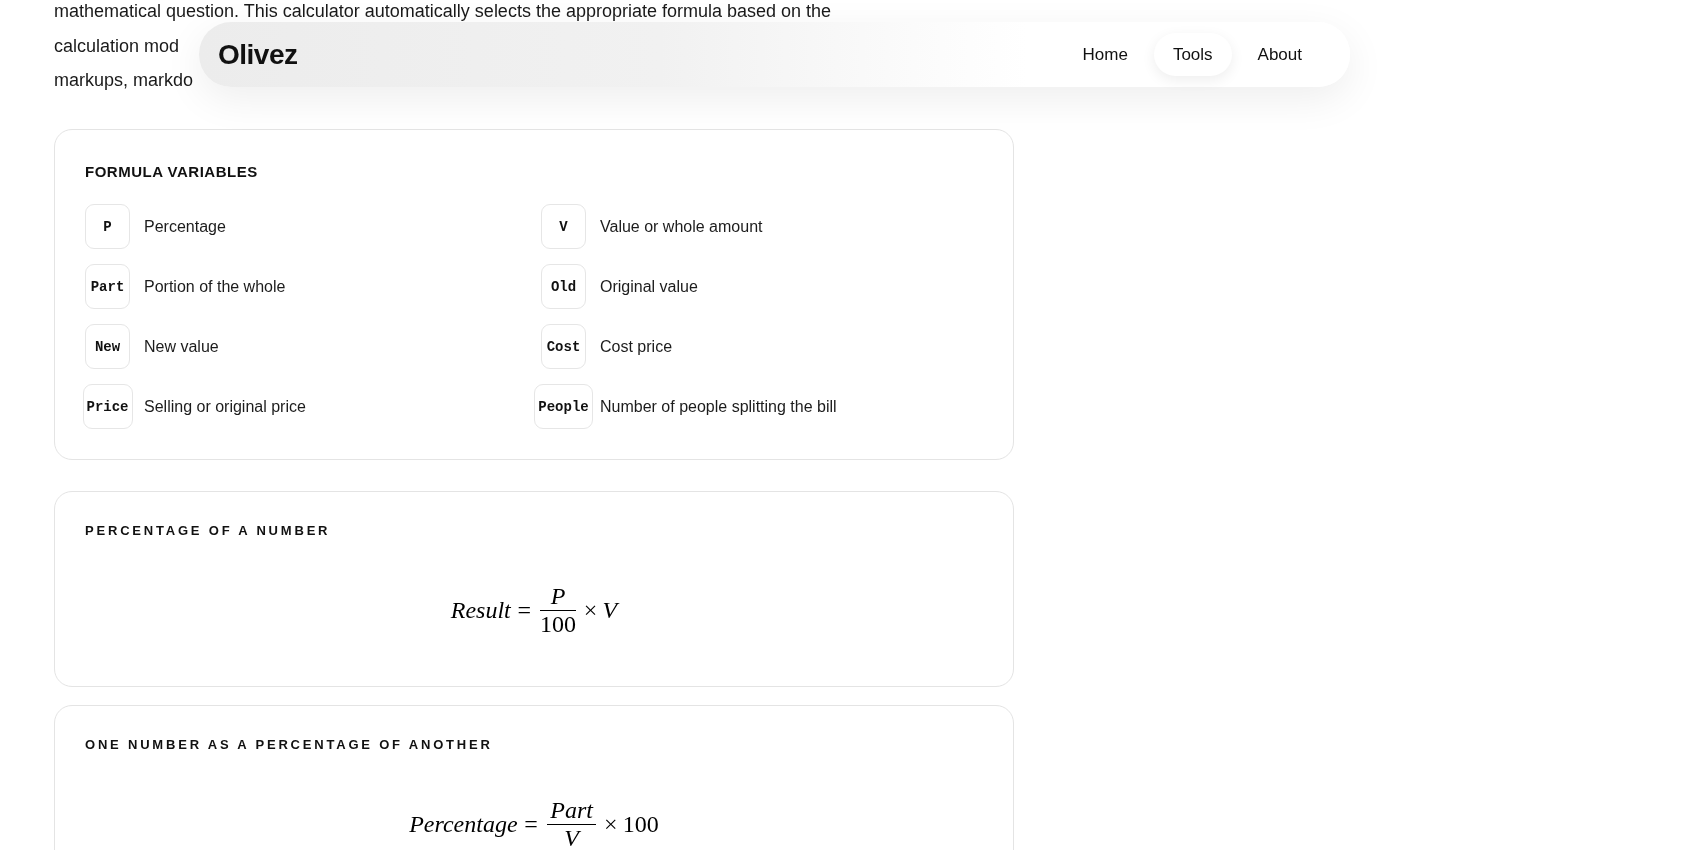 Image resolution: width=1686 pixels, height=850 pixels. I want to click on variable-symbol: V, so click(563, 226).